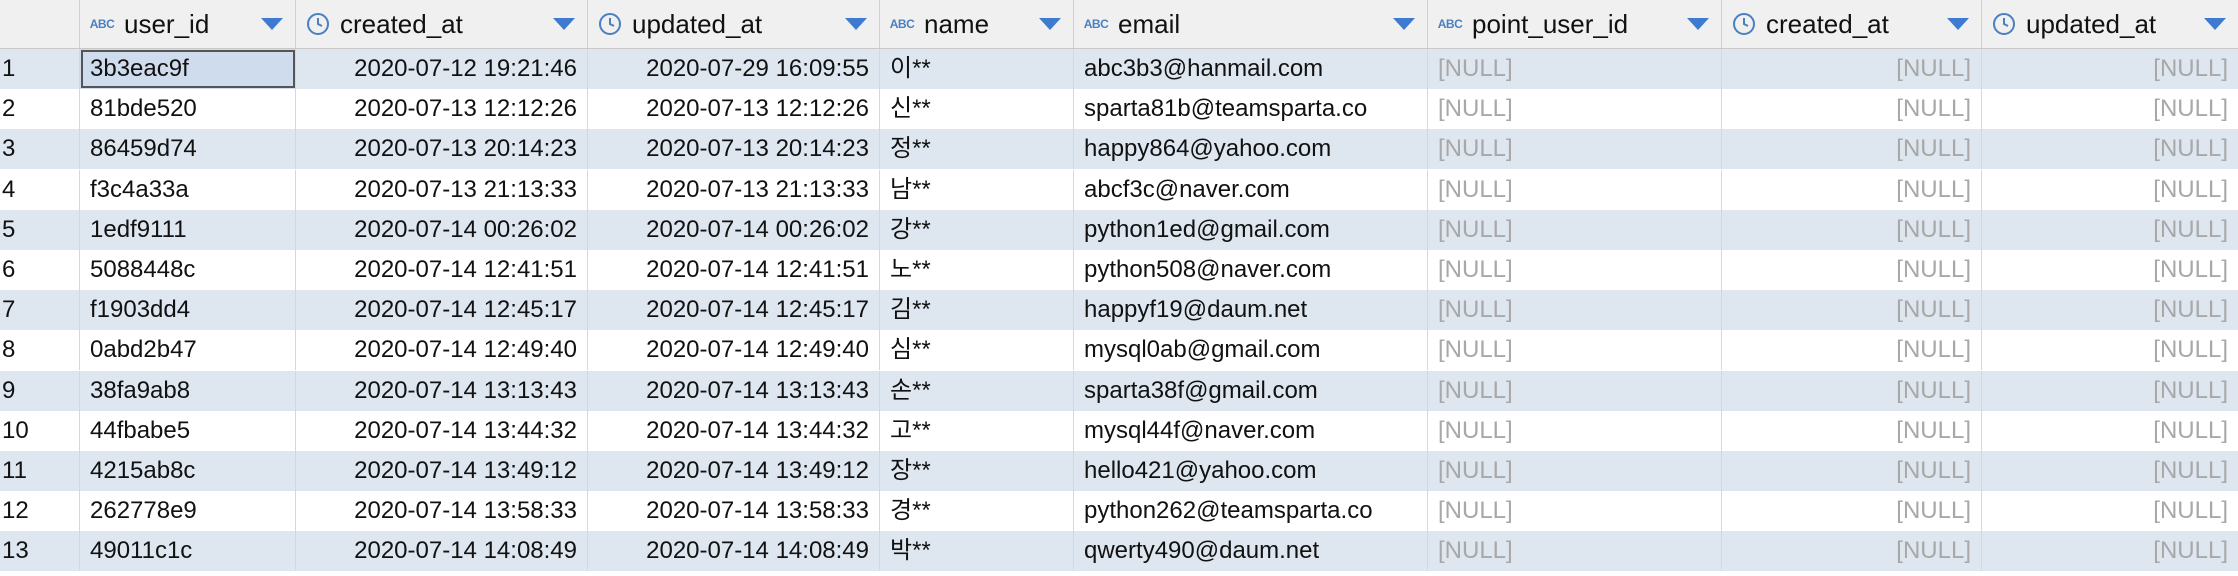  Describe the element at coordinates (188, 24) in the screenshot. I see `column-header-user-id: ABC user_id` at that location.